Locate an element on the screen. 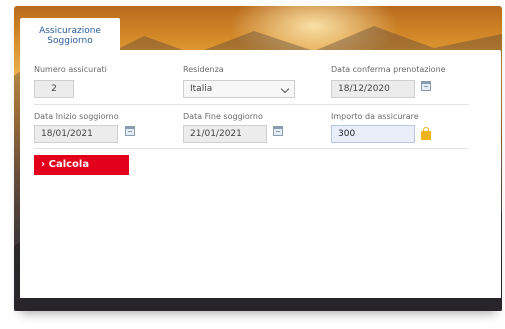 The image size is (505, 329). calcola-button: › Calcola is located at coordinates (81, 165).